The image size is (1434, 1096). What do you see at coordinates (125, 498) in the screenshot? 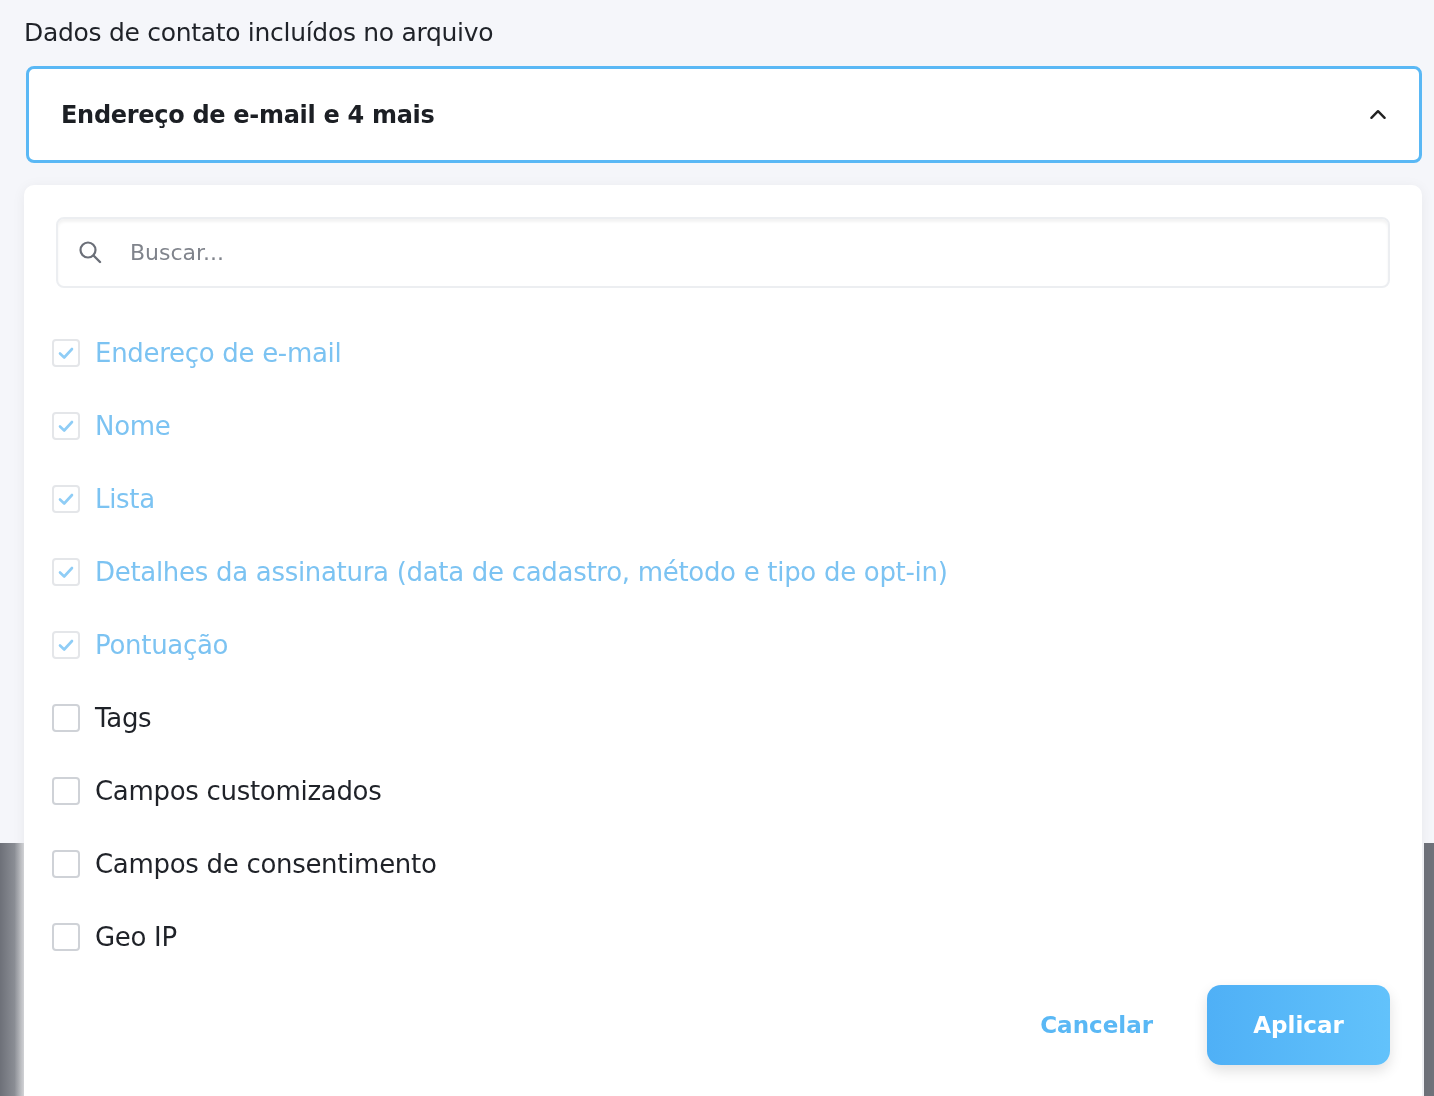
I see `option-label: Lista` at bounding box center [125, 498].